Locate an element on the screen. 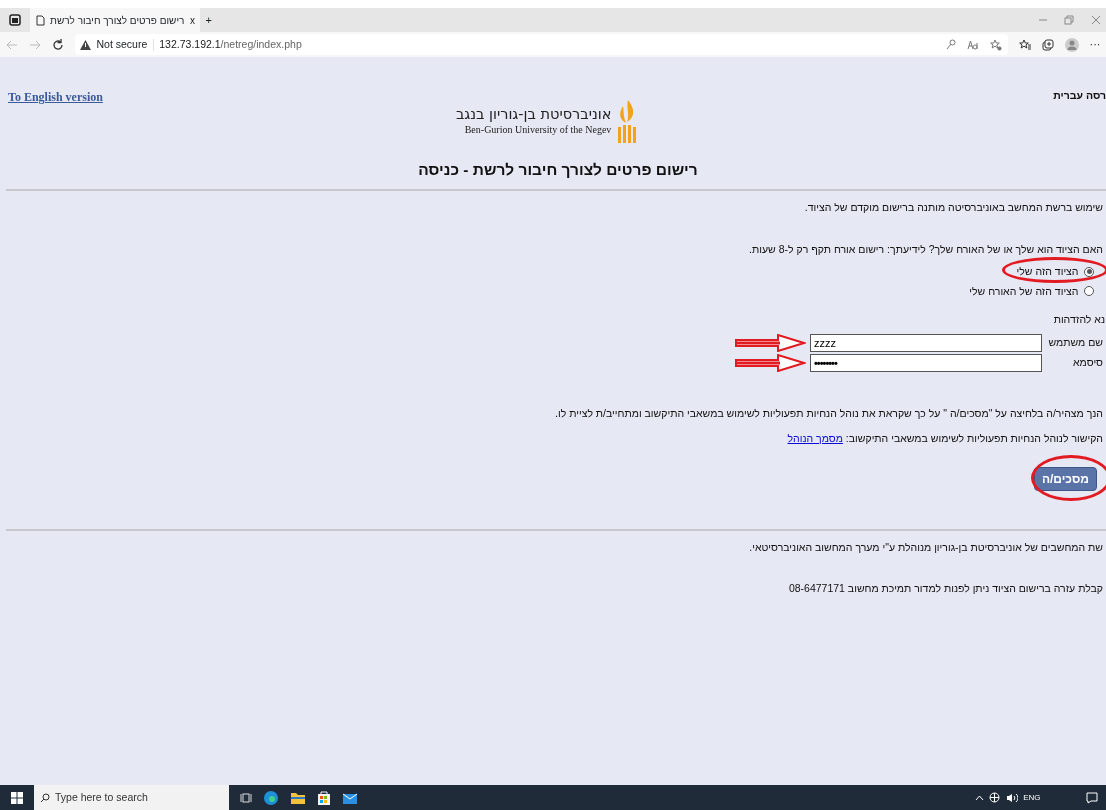 Image resolution: width=1106 pixels, height=810 pixels. close-tab-button: x is located at coordinates (192, 20).